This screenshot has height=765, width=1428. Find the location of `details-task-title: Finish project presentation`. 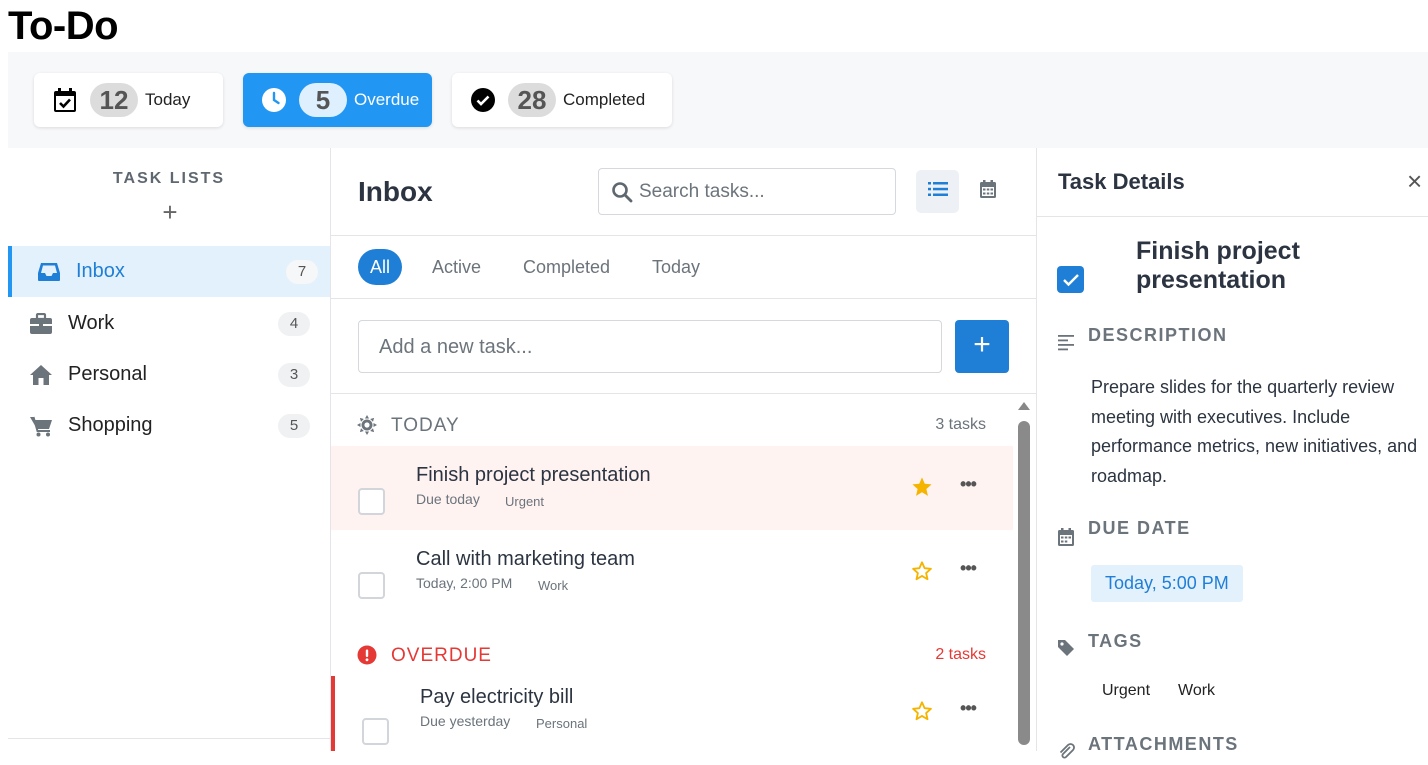

details-task-title: Finish project presentation is located at coordinates (1276, 266).